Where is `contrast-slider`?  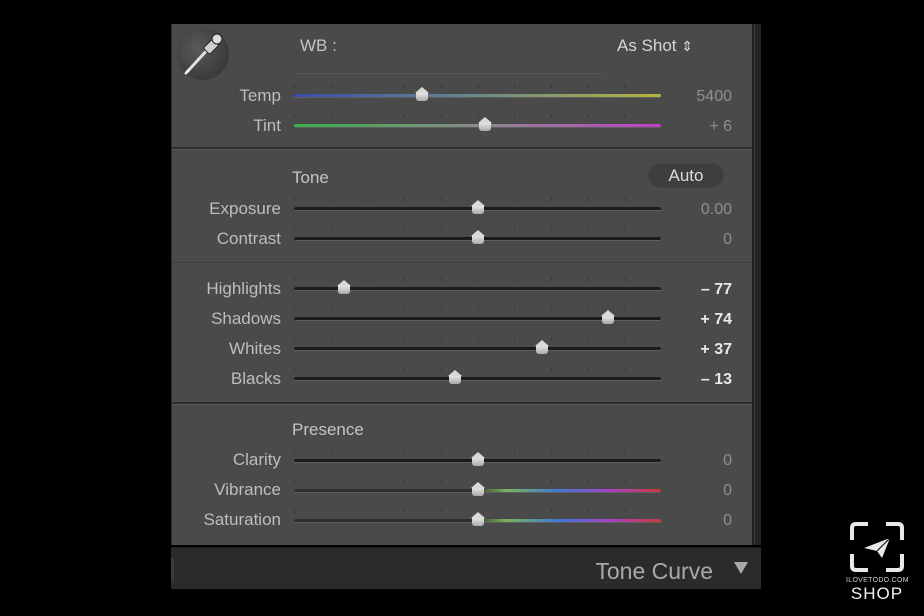 contrast-slider is located at coordinates (477, 236).